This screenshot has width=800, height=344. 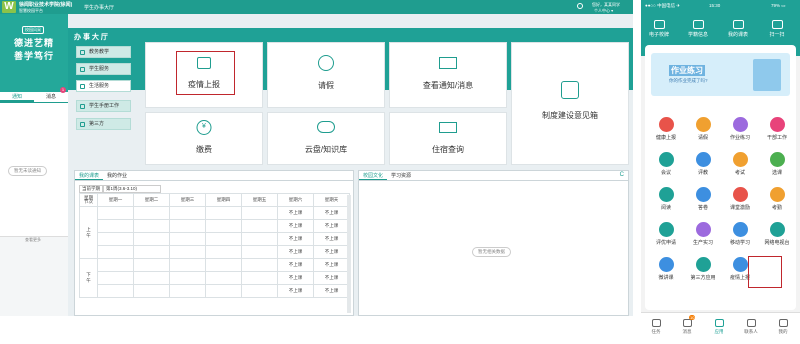 I want to click on more-link: 查看更多, so click(x=33, y=240).